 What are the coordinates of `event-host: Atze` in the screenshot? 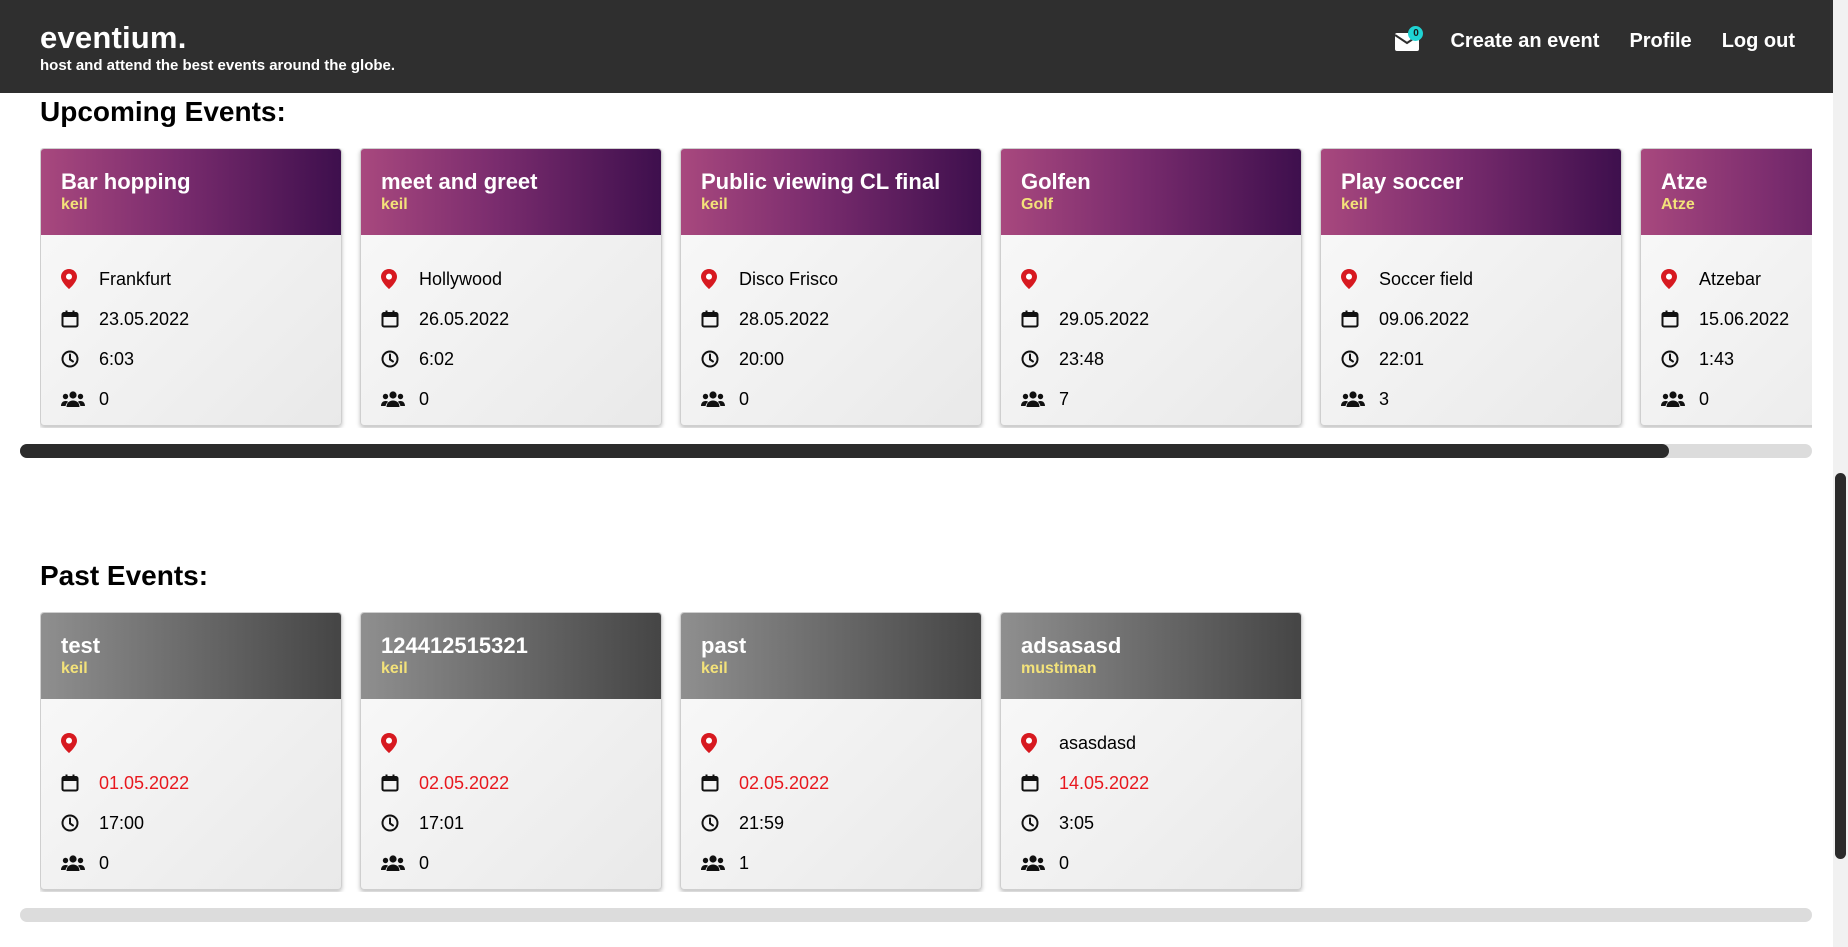 It's located at (1678, 204).